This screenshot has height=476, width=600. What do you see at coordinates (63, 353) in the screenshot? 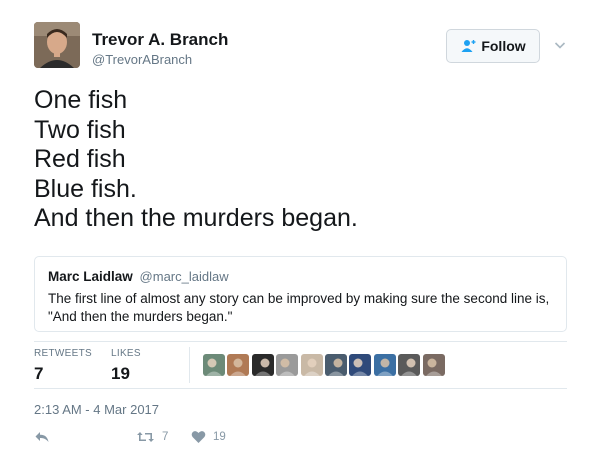
I see `retweets-stat-label: RETWEETS` at bounding box center [63, 353].